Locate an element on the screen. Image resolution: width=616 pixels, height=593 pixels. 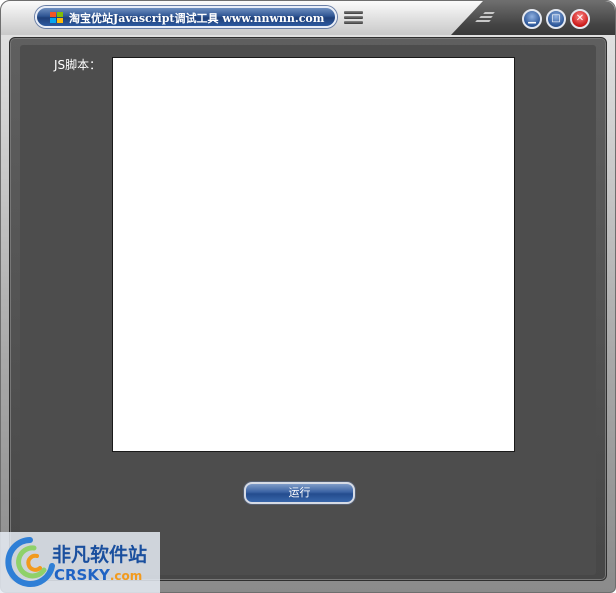
watermark-brand-en: CRSKY.com is located at coordinates (98, 575).